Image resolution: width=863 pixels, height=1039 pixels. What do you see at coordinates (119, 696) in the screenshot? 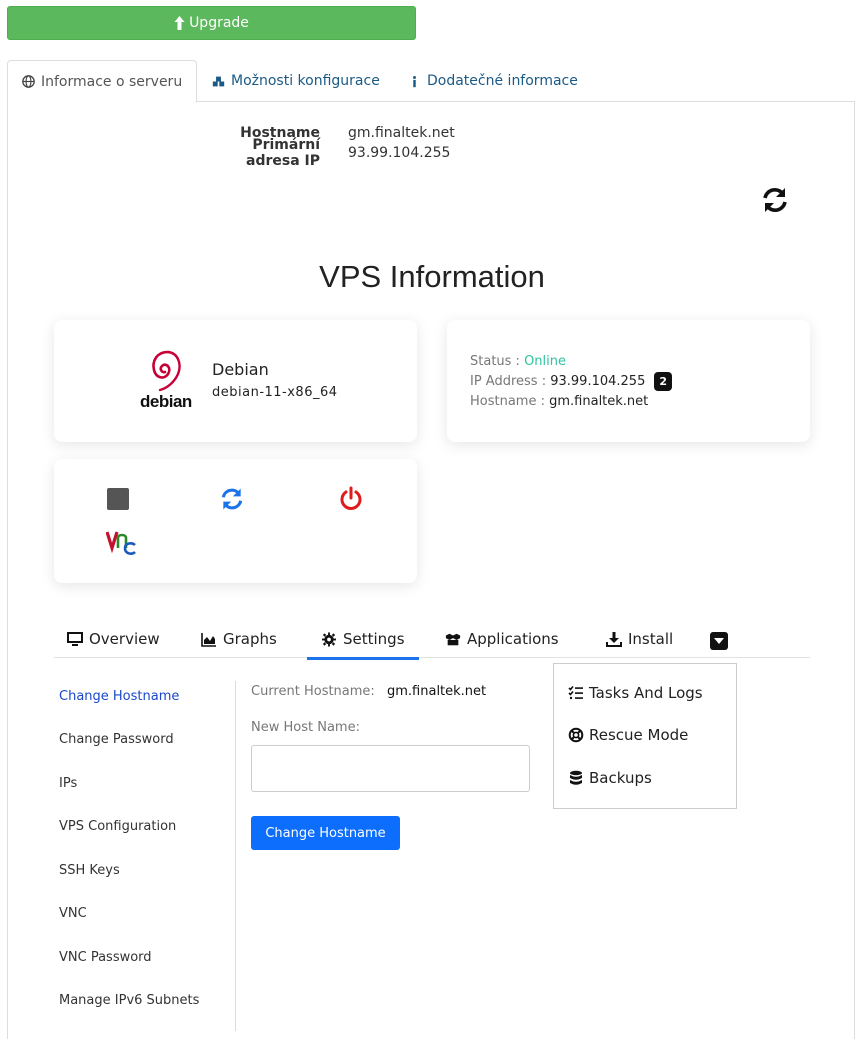
I see `nav-change-hostname: Change Hostname` at bounding box center [119, 696].